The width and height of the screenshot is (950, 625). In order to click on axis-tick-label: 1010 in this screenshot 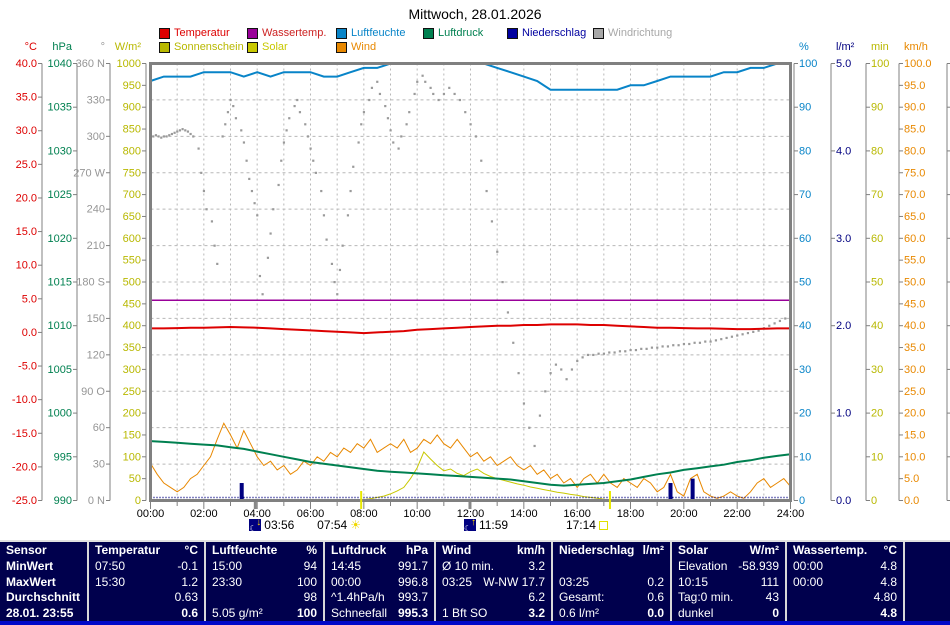, I will do `click(60, 326)`.